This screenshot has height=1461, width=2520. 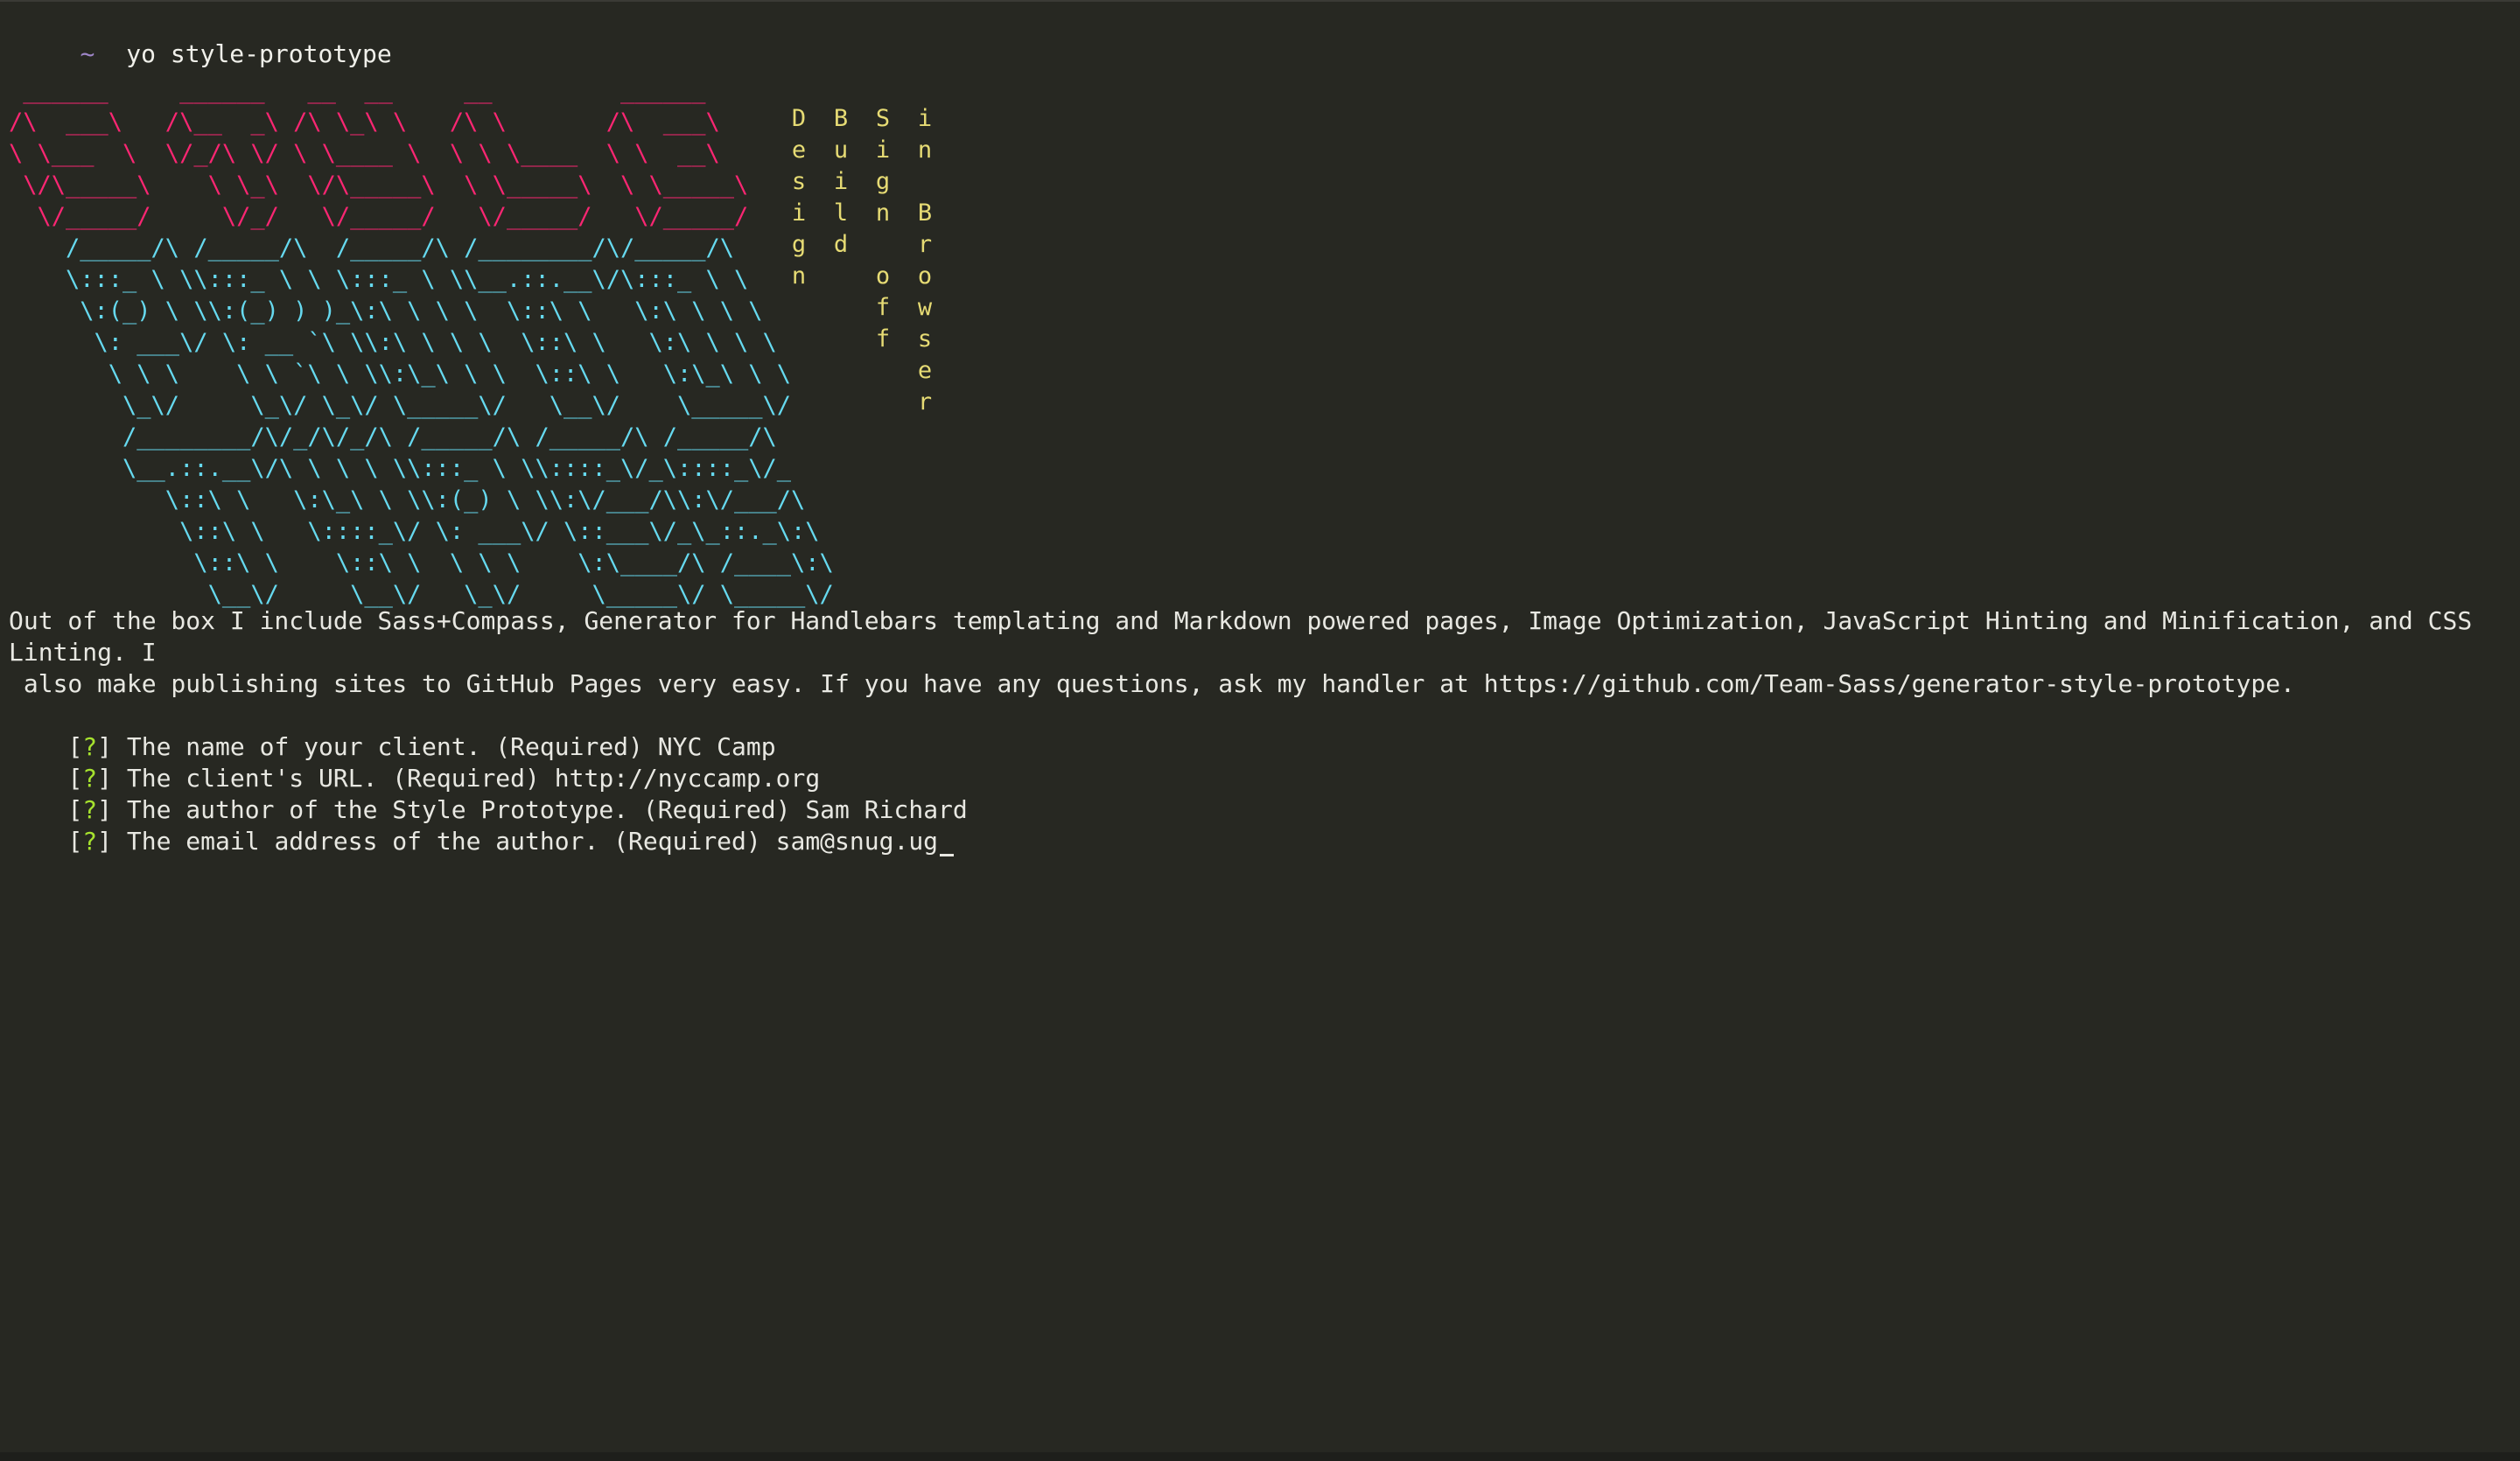 I want to click on tagline-build: Build, so click(x=841, y=181).